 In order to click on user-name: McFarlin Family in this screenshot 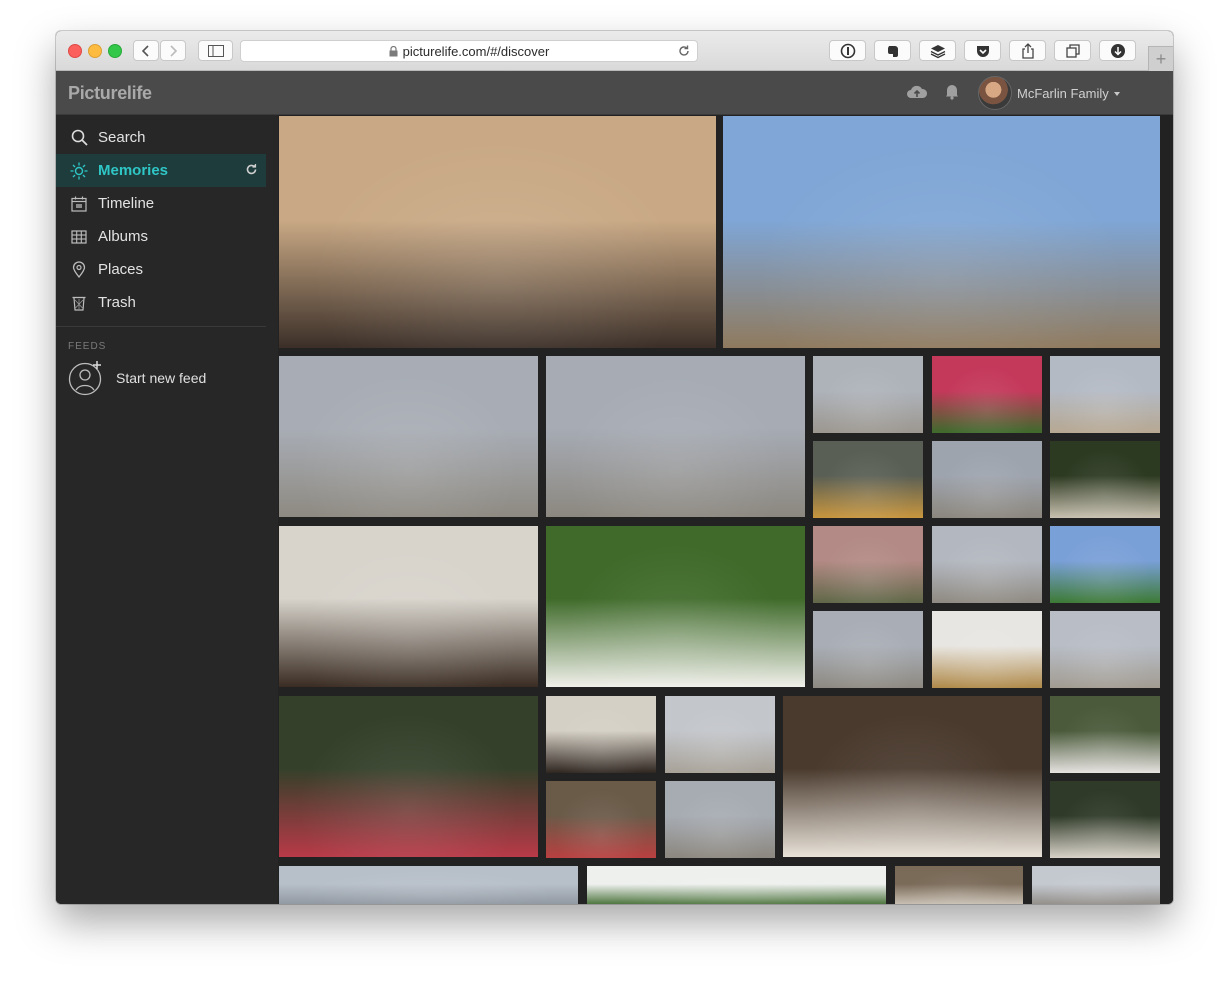, I will do `click(1063, 93)`.